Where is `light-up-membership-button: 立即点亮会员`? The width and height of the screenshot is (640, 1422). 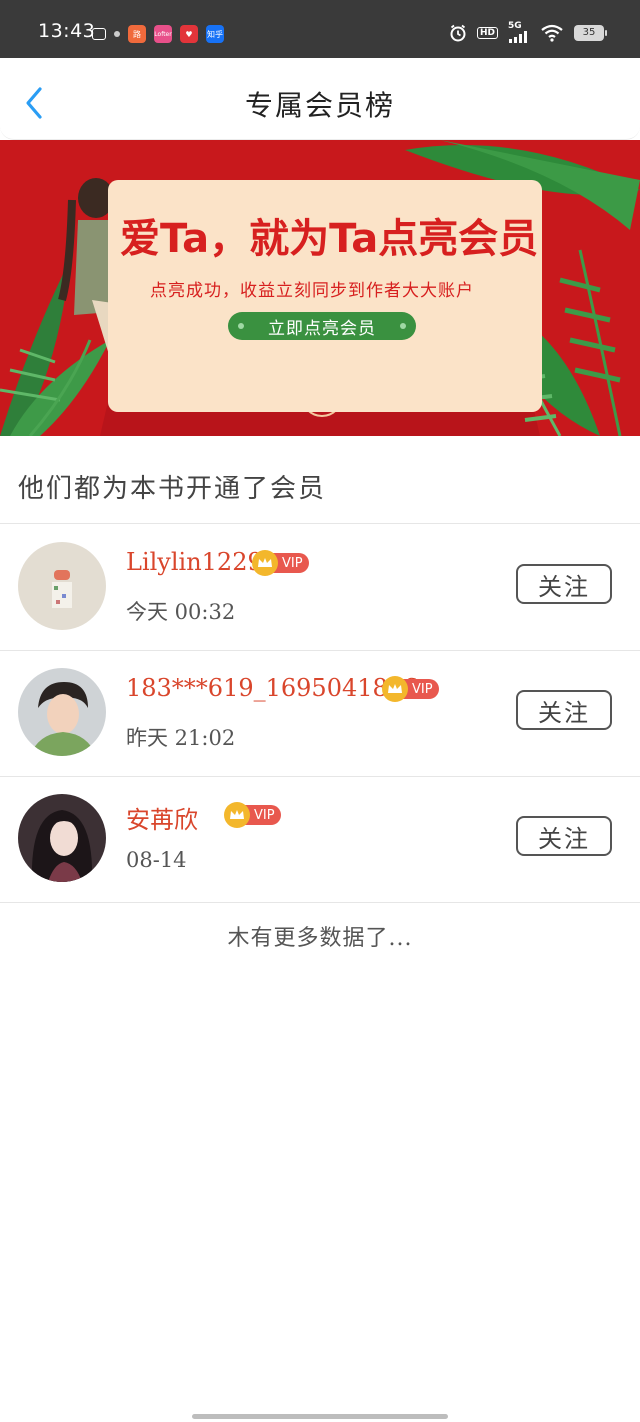 light-up-membership-button: 立即点亮会员 is located at coordinates (322, 326).